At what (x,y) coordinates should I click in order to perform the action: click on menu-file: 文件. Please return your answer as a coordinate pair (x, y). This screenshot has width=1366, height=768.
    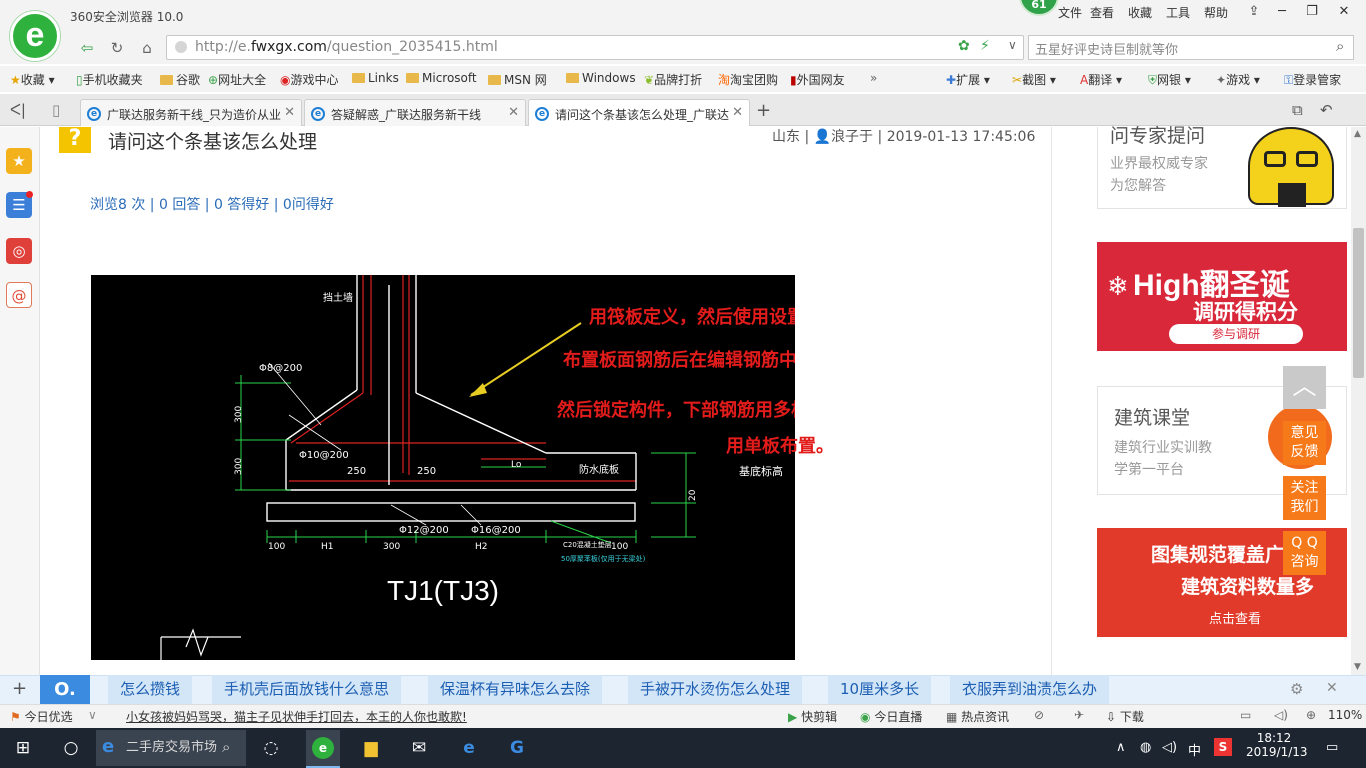
    Looking at the image, I should click on (1070, 12).